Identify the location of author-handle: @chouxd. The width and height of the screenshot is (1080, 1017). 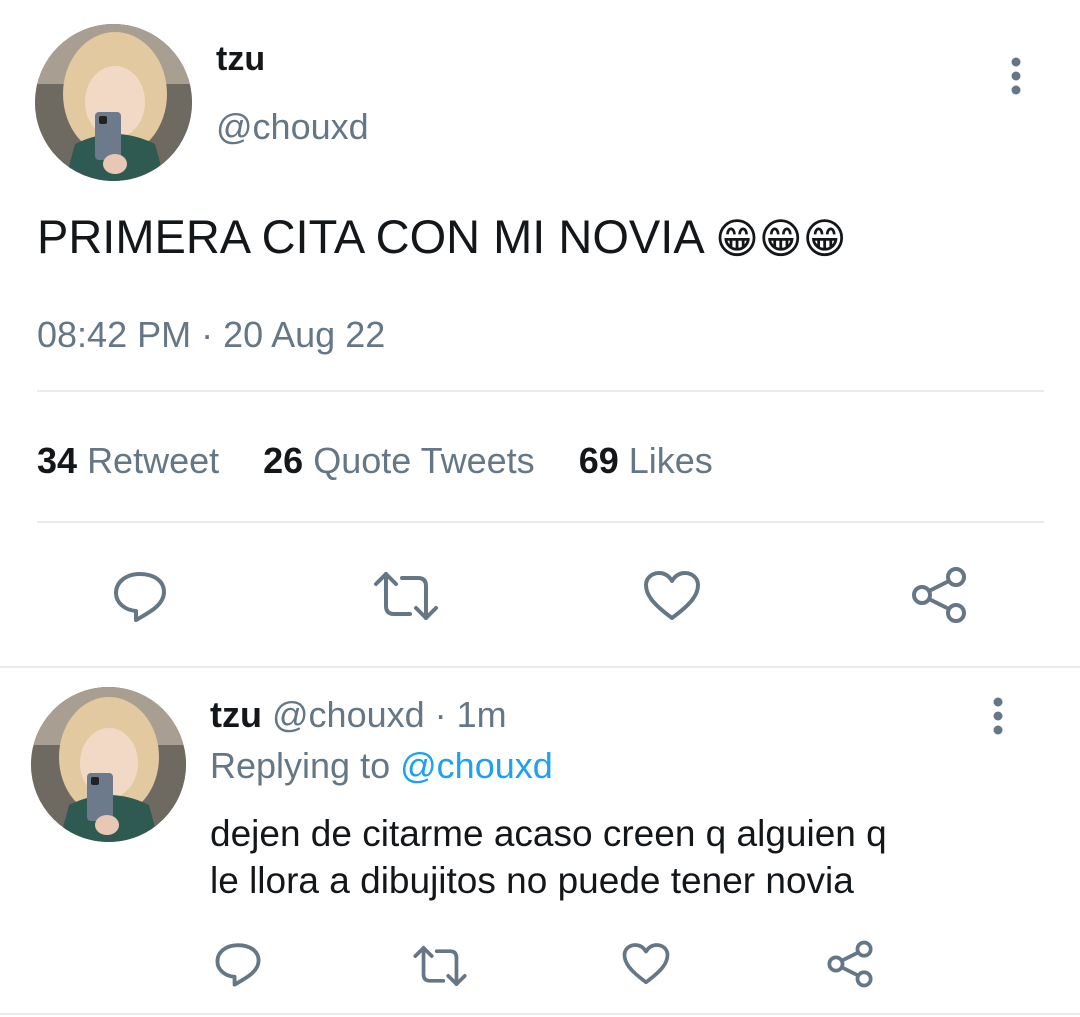
(292, 127).